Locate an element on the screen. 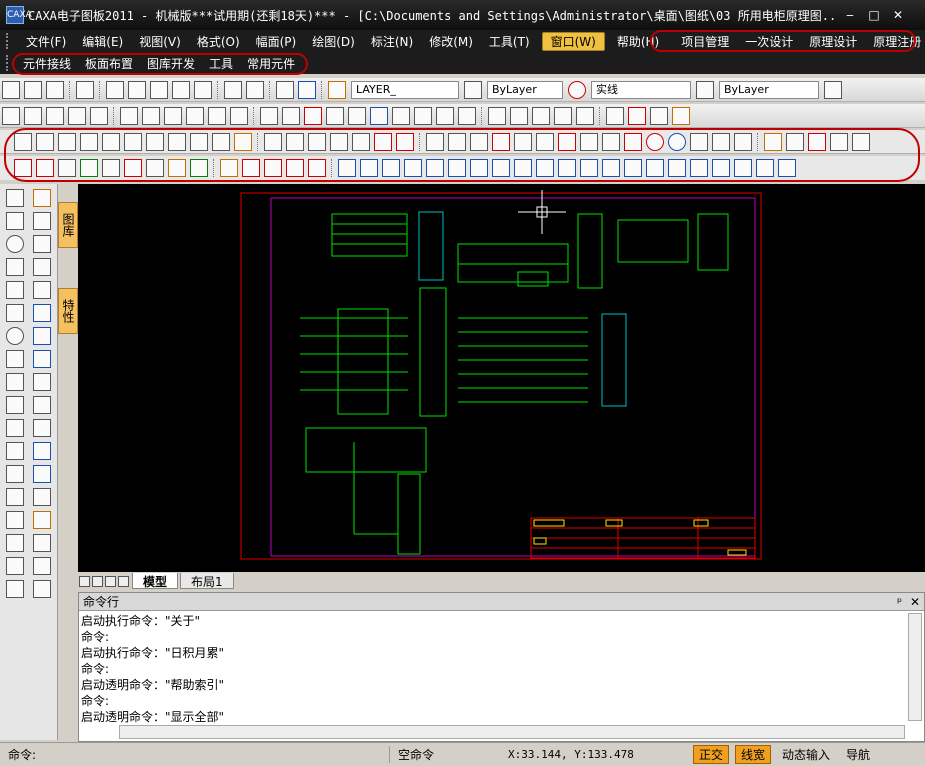 The height and width of the screenshot is (766, 925). wave-line-icon is located at coordinates (151, 115).